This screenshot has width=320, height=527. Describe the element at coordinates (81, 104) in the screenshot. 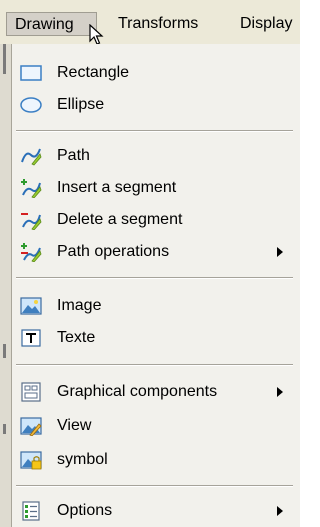

I see `menu-item-ellipse-label: Ellipse` at that location.